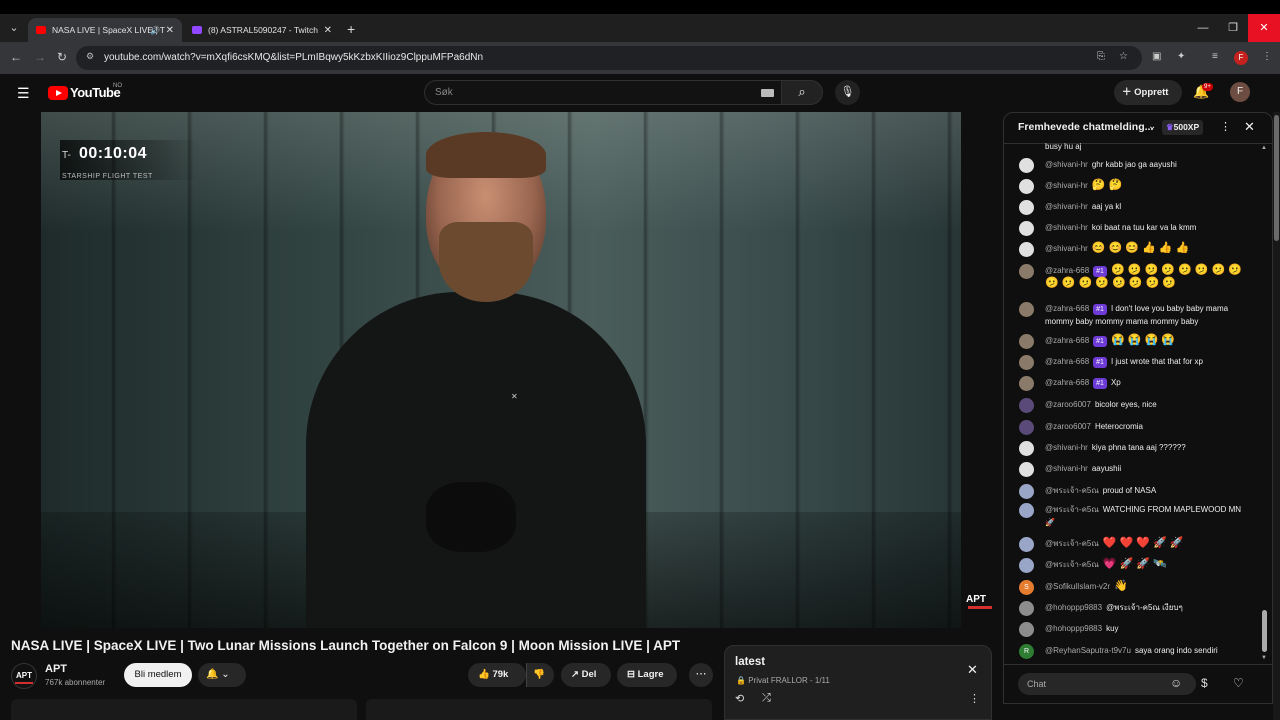  What do you see at coordinates (1176, 683) in the screenshot?
I see `emoji-icon: ☺` at bounding box center [1176, 683].